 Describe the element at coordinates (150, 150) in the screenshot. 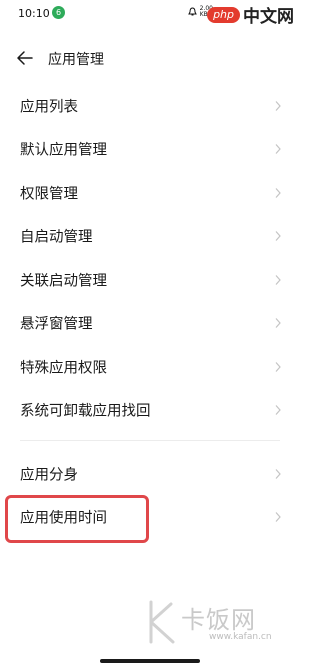

I see `list-item-default-apps: 默认应用管理` at that location.